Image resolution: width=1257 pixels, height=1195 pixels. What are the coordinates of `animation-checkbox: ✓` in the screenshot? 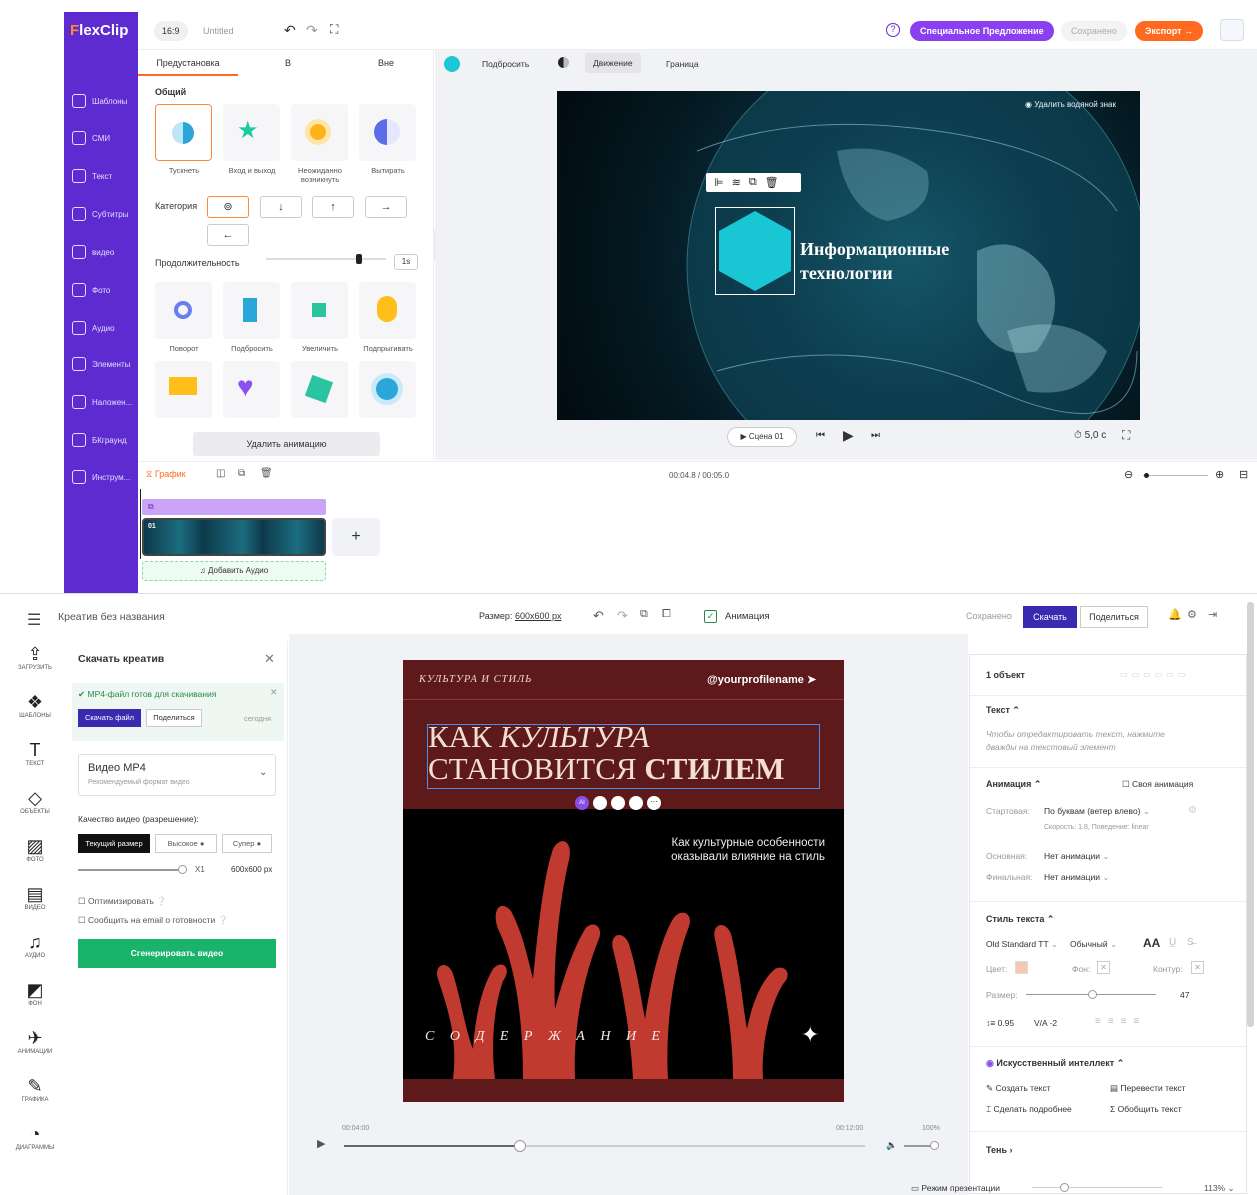 It's located at (710, 616).